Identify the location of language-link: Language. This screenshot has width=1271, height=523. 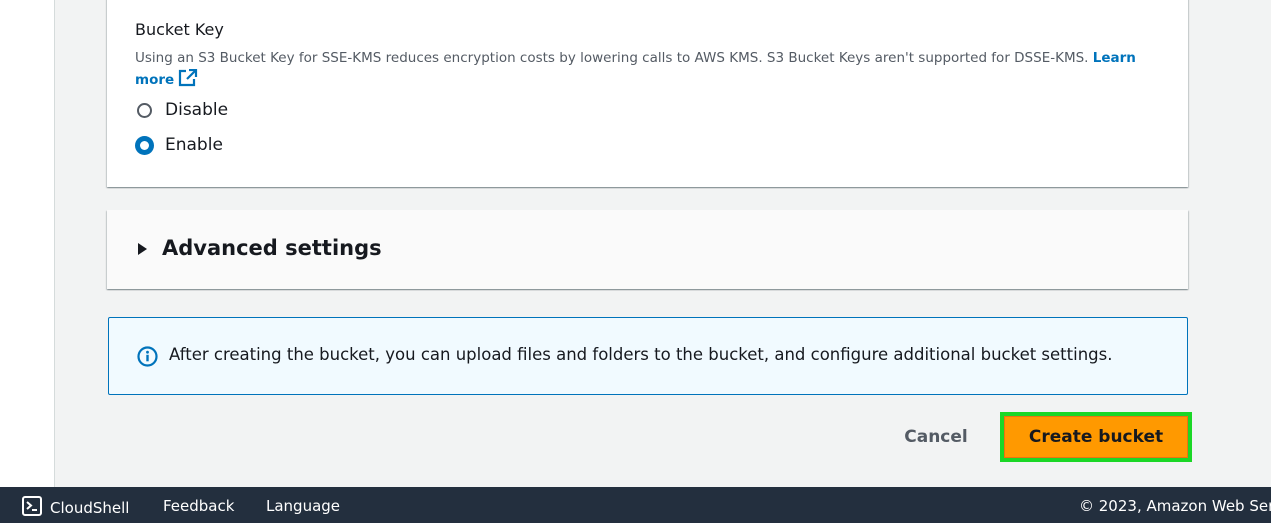
(303, 506).